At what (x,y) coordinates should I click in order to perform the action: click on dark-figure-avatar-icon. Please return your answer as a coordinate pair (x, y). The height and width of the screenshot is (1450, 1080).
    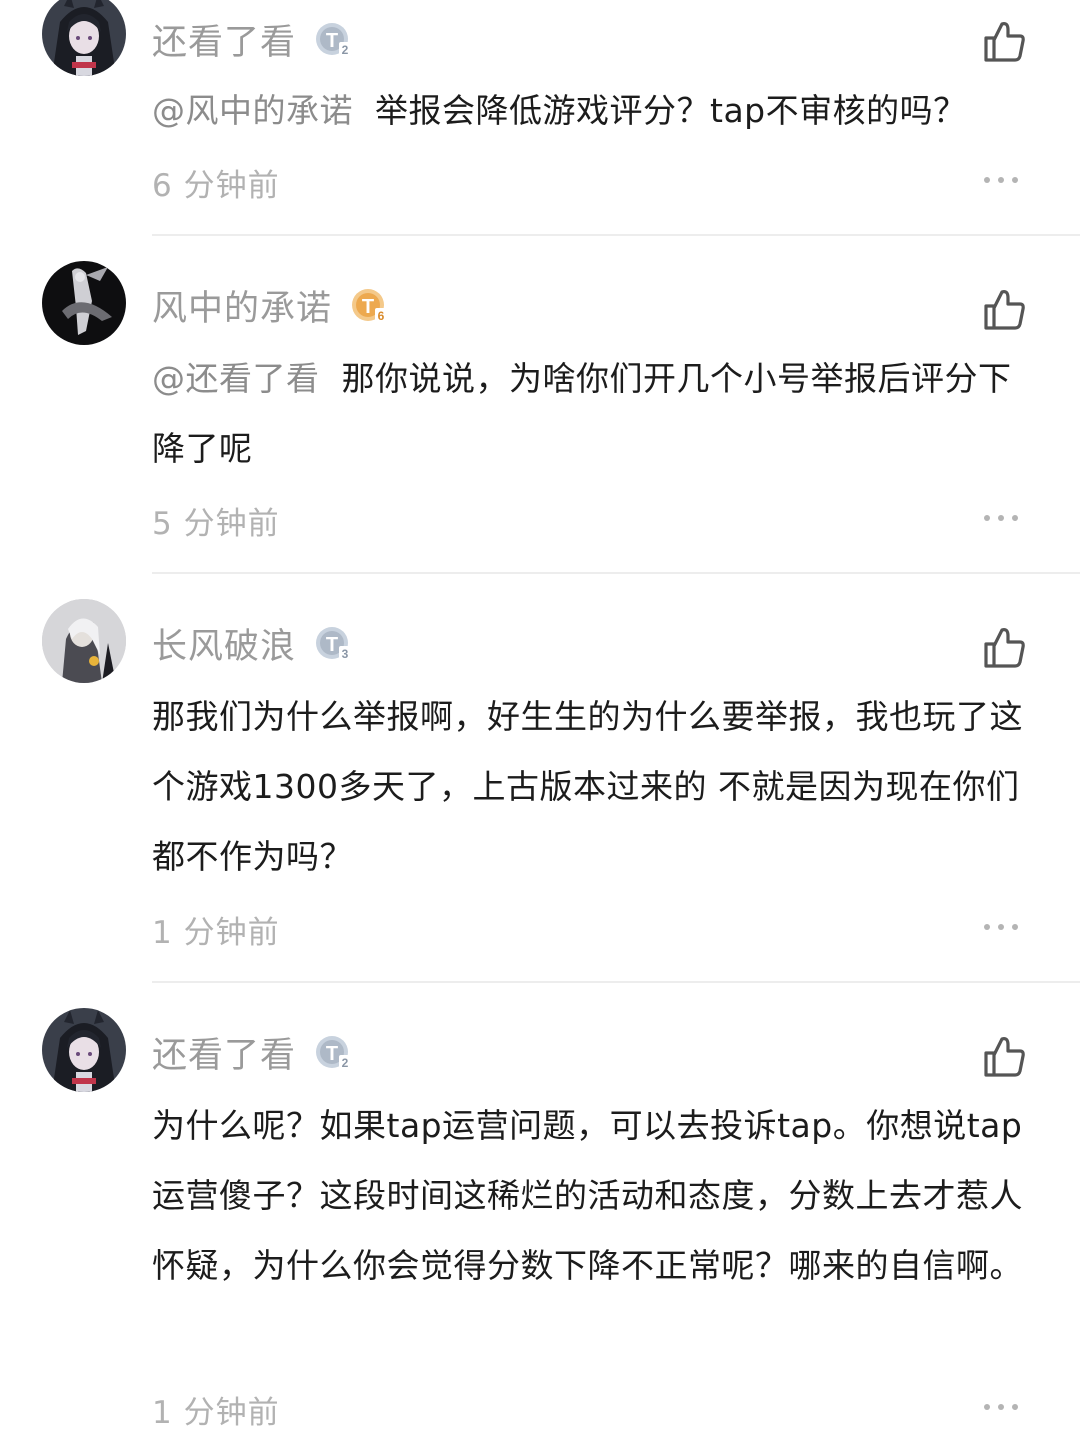
    Looking at the image, I should click on (84, 303).